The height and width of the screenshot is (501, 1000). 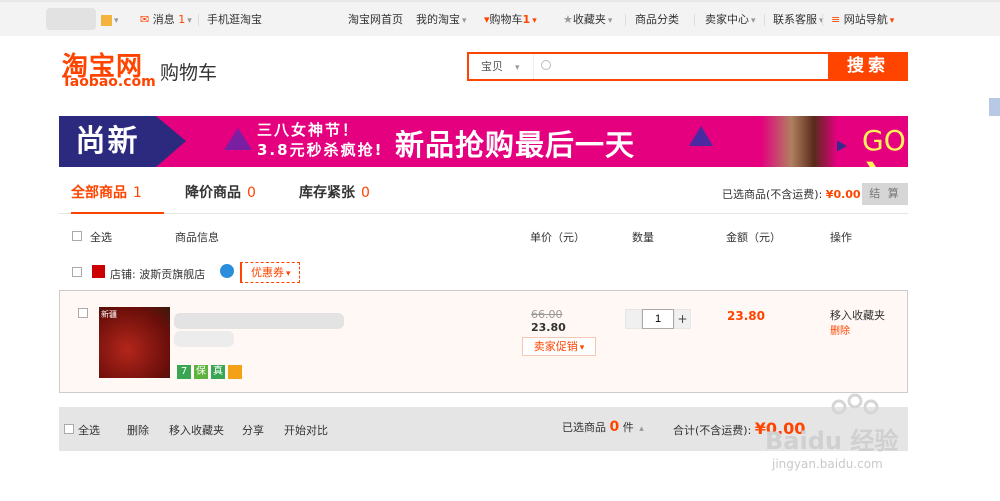 What do you see at coordinates (77, 272) in the screenshot?
I see `shop-checkbox` at bounding box center [77, 272].